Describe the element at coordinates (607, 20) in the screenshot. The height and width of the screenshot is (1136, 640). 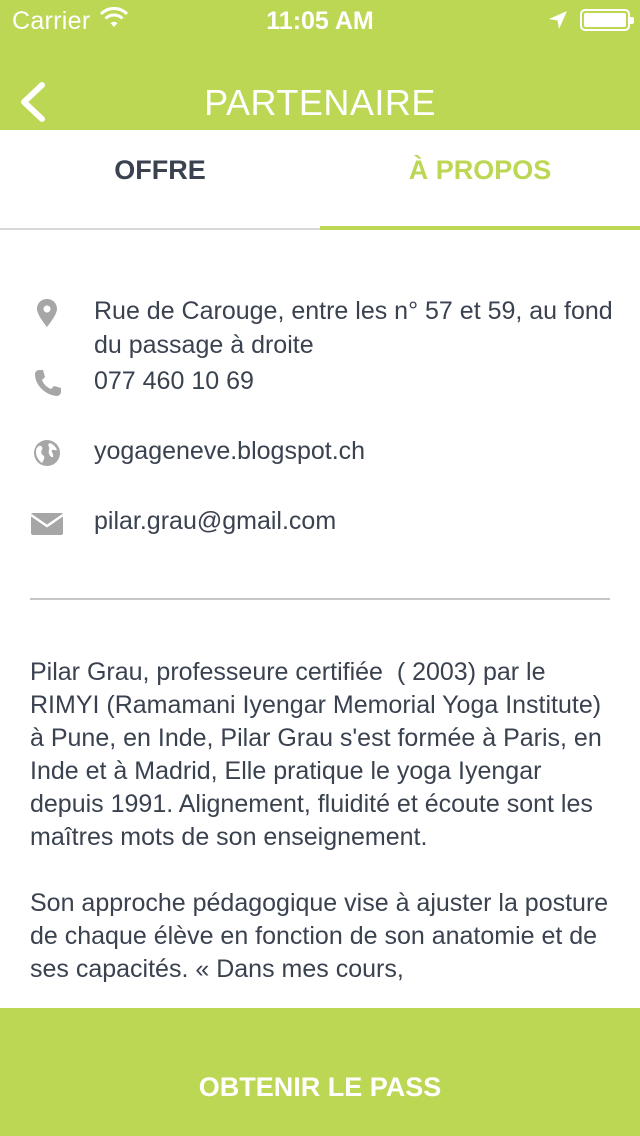
I see `battery-full-icon` at that location.